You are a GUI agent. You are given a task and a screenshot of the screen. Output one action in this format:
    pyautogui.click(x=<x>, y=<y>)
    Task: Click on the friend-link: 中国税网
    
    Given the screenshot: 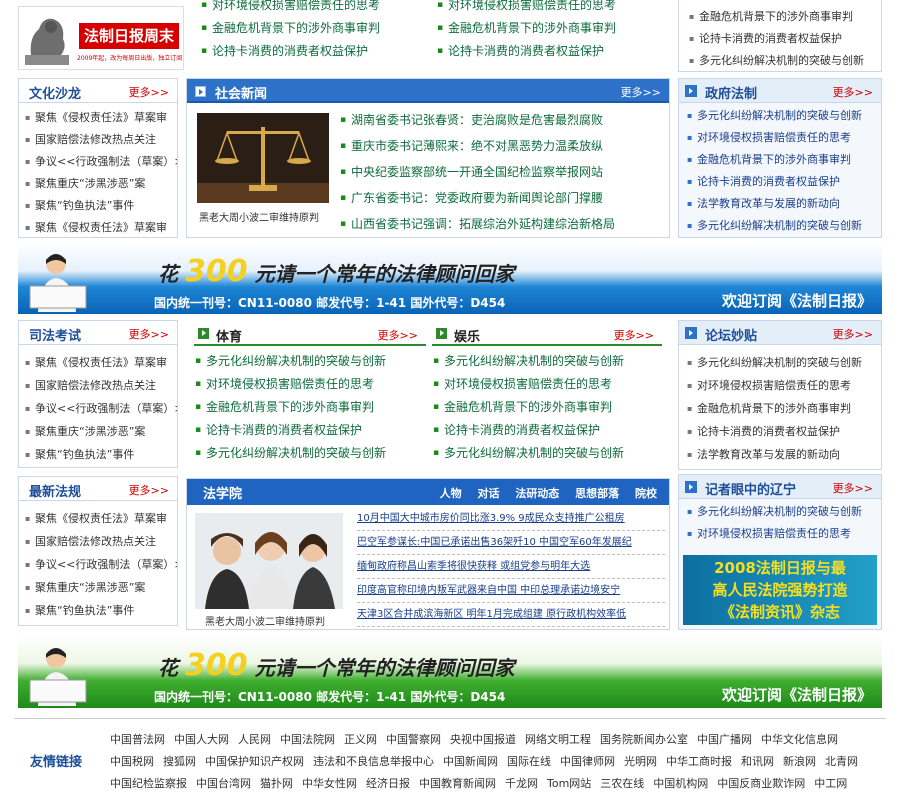 What is the action you would take?
    pyautogui.click(x=132, y=761)
    